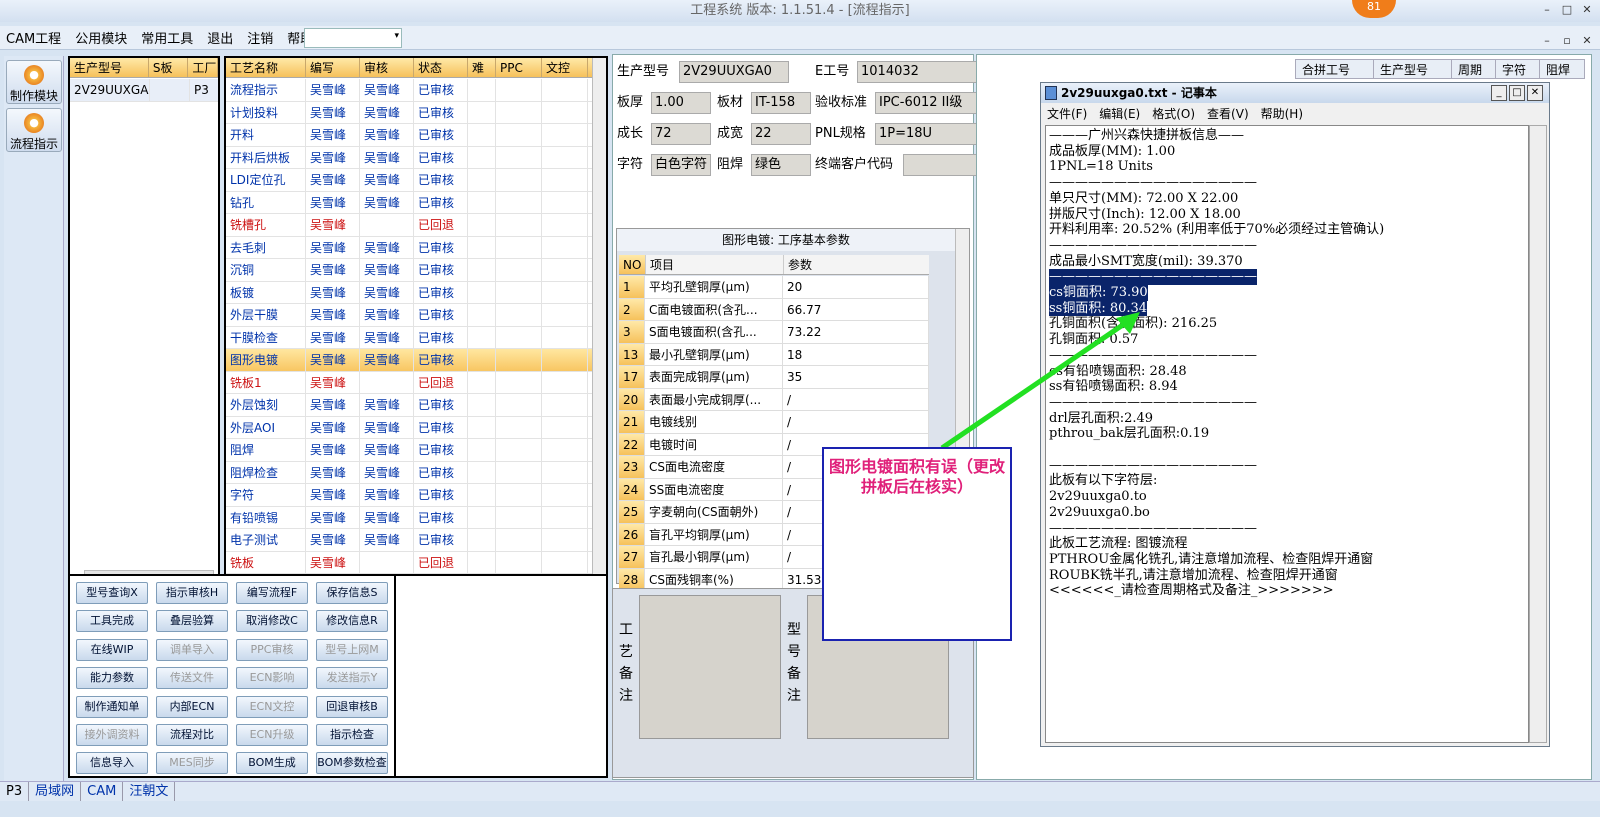  What do you see at coordinates (352, 593) in the screenshot?
I see `action-button: 保存信息S` at bounding box center [352, 593].